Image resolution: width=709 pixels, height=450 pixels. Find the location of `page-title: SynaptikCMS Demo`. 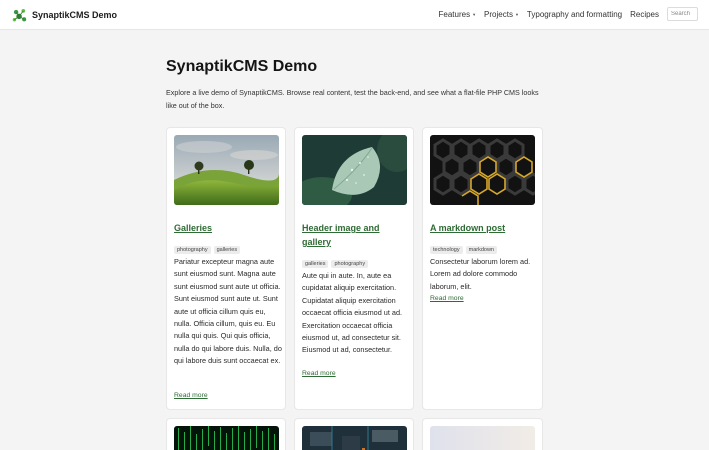

page-title: SynaptikCMS Demo is located at coordinates (242, 66).